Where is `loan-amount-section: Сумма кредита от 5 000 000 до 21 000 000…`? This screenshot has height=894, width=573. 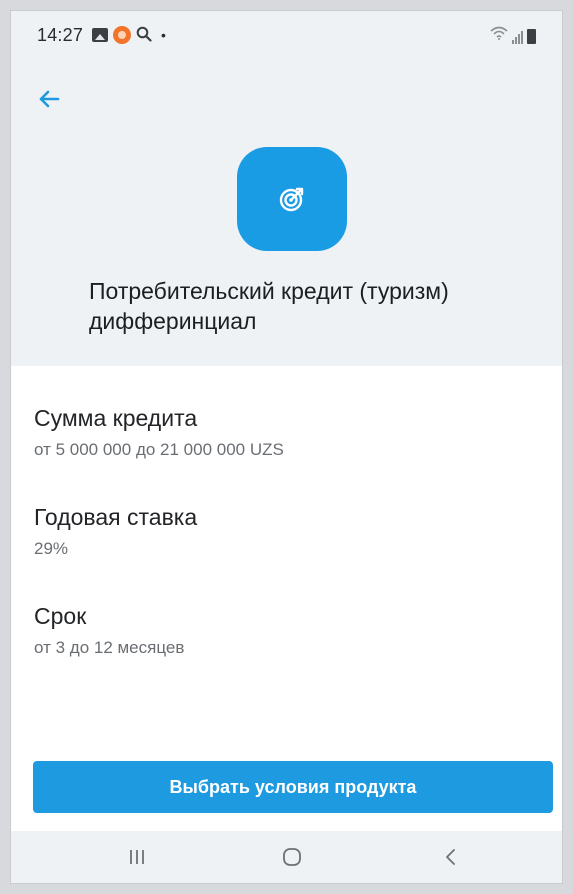 loan-amount-section: Сумма кредита от 5 000 000 до 21 000 000… is located at coordinates (284, 453).